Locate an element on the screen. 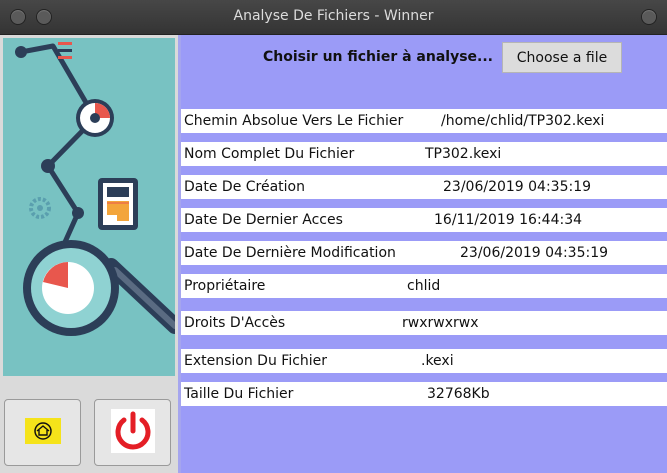 The height and width of the screenshot is (473, 667). field-label: Taille Du Fichier is located at coordinates (239, 394).